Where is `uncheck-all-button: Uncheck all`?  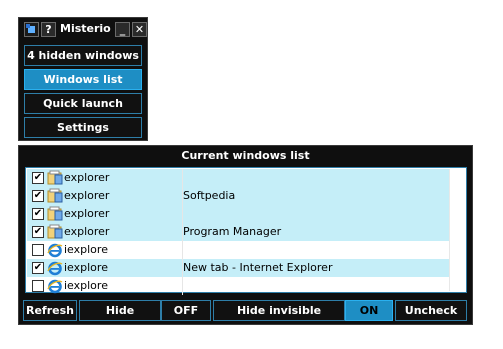
uncheck-all-button: Uncheck all is located at coordinates (431, 318).